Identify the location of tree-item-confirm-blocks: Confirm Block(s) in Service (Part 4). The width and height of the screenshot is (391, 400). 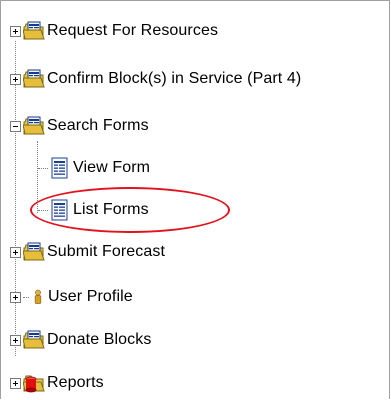
(155, 79).